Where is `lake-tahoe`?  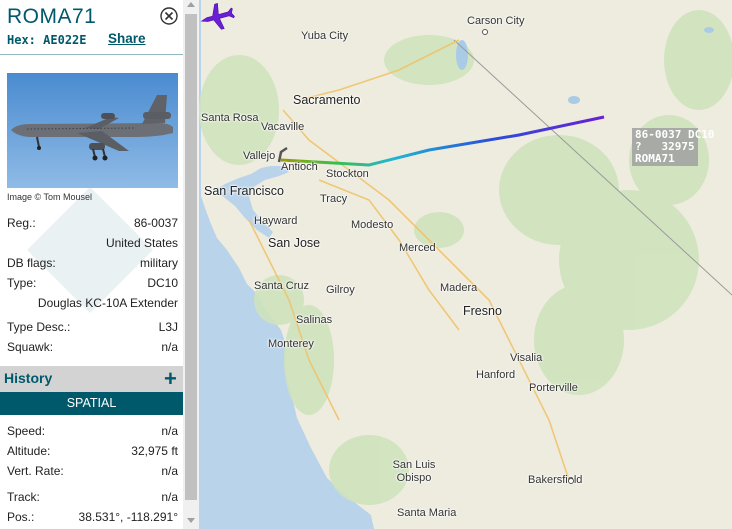
lake-tahoe is located at coordinates (462, 55).